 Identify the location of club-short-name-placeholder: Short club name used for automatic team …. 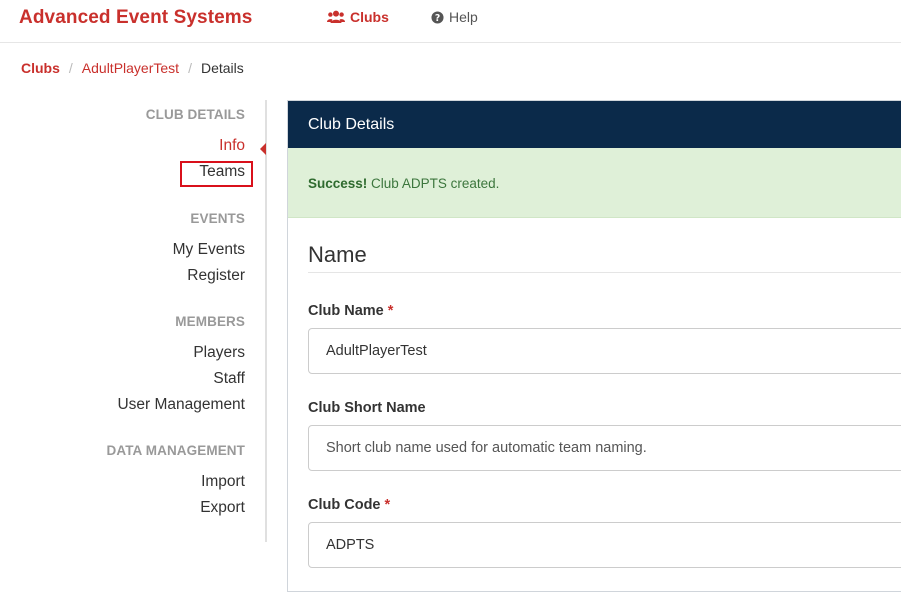
(486, 448).